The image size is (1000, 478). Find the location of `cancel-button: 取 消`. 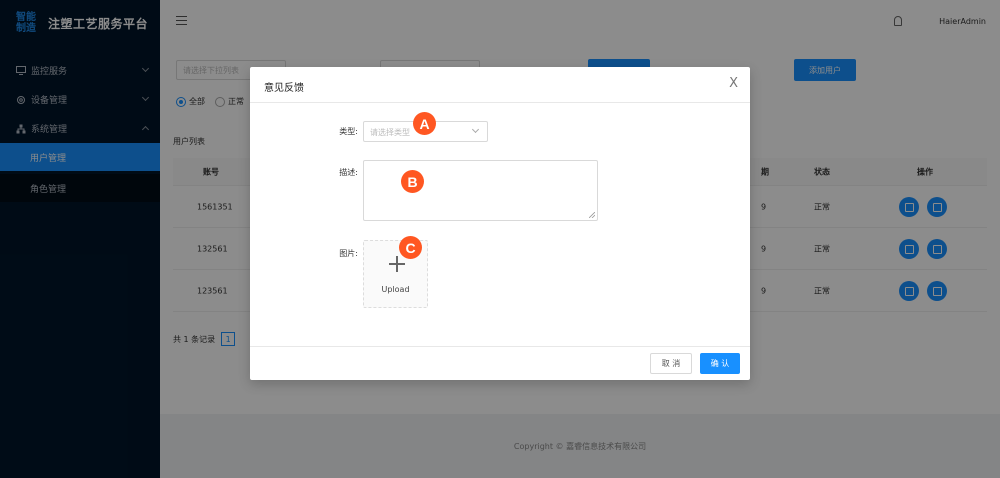

cancel-button: 取 消 is located at coordinates (671, 363).